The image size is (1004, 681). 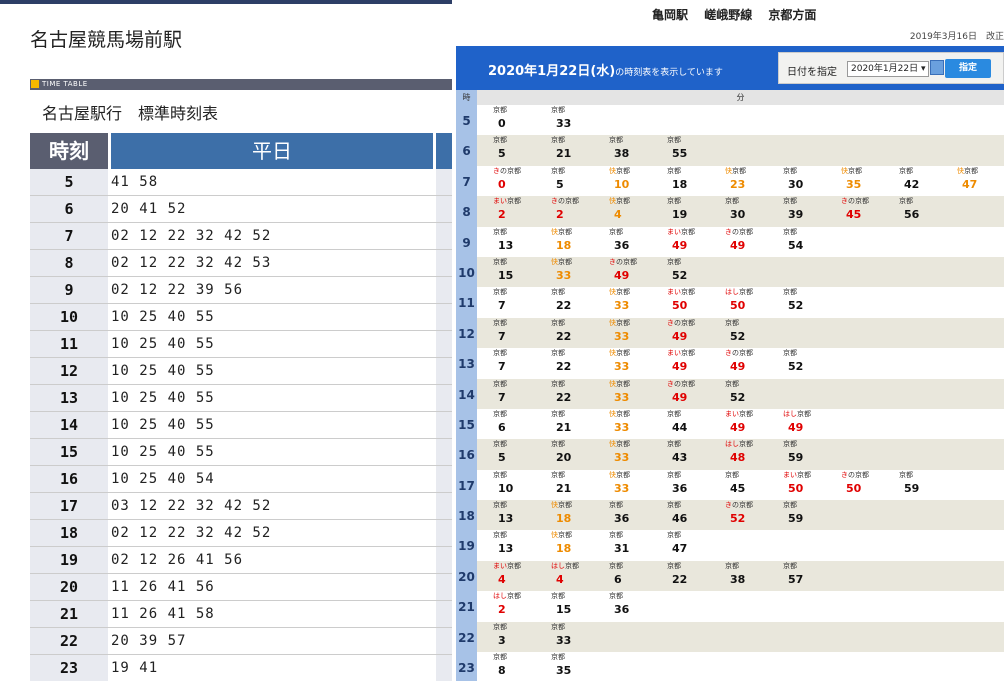 I want to click on train-departure: まい京都 2, so click(x=522, y=209).